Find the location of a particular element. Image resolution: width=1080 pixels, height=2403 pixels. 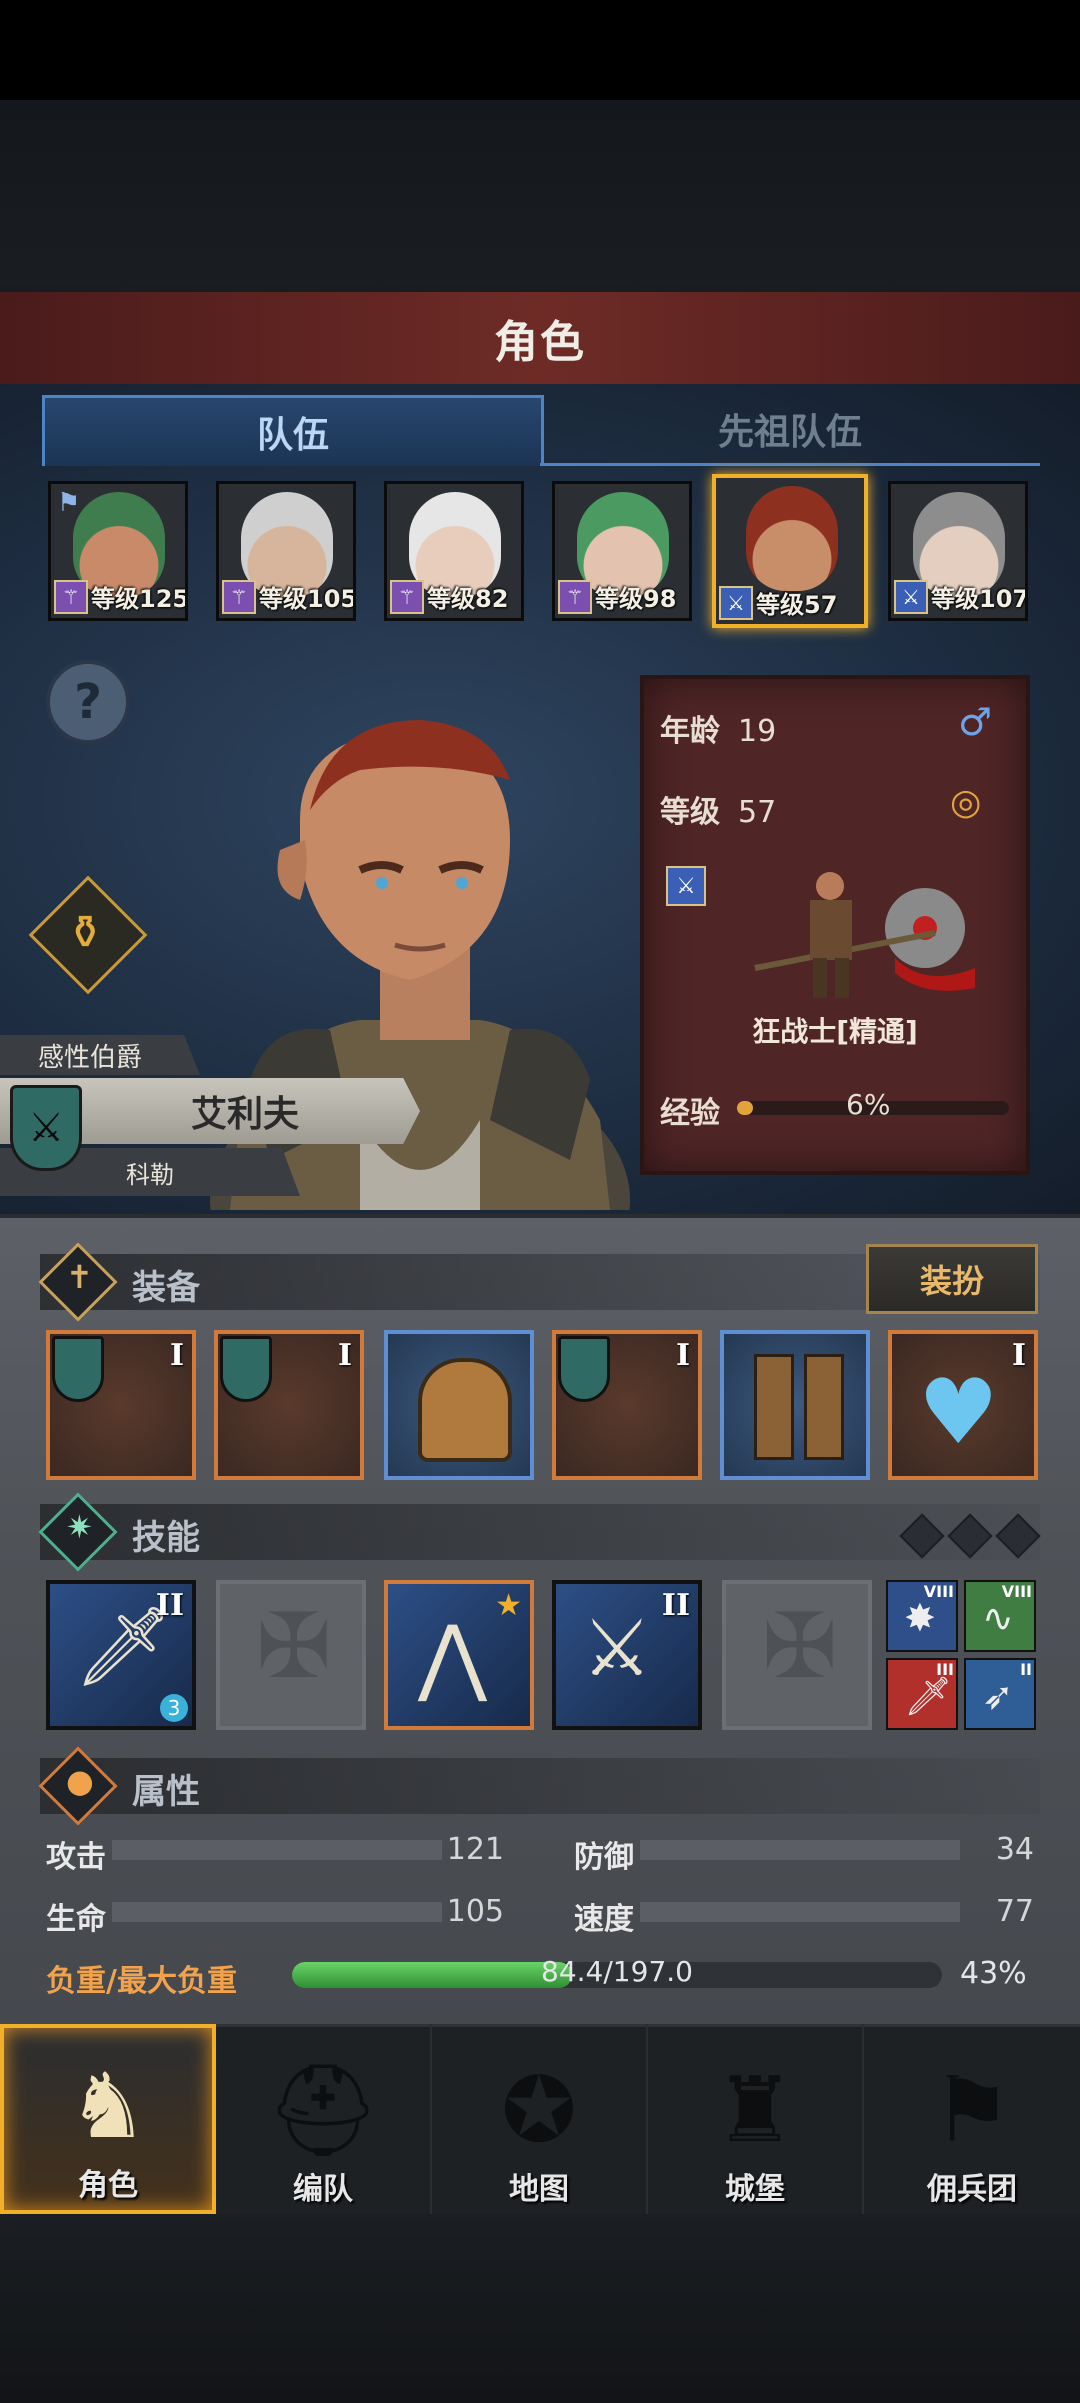

skill-slot-4: ⚔ II is located at coordinates (627, 1655).